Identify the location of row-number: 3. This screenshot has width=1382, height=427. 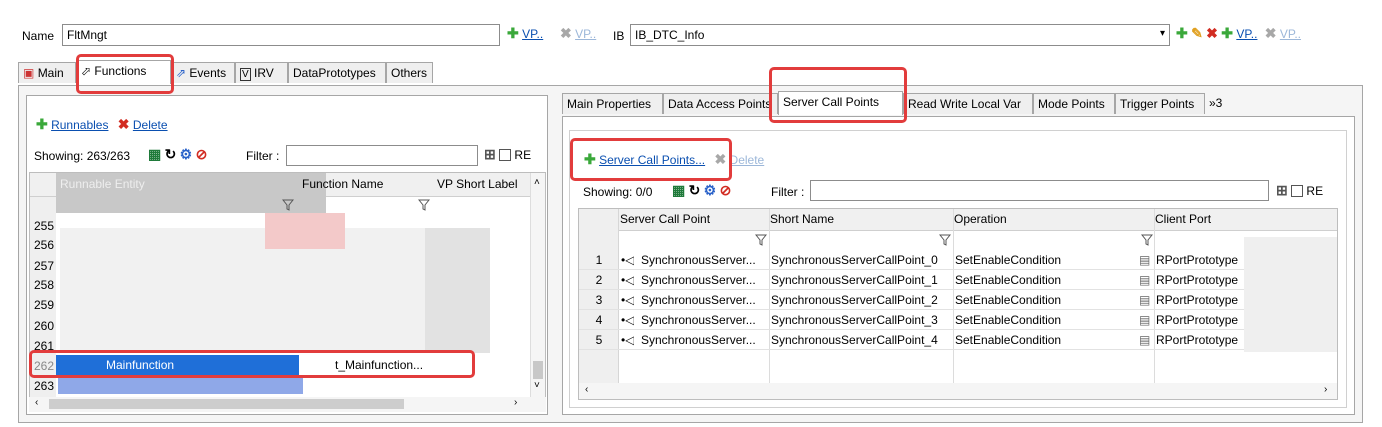
(599, 300).